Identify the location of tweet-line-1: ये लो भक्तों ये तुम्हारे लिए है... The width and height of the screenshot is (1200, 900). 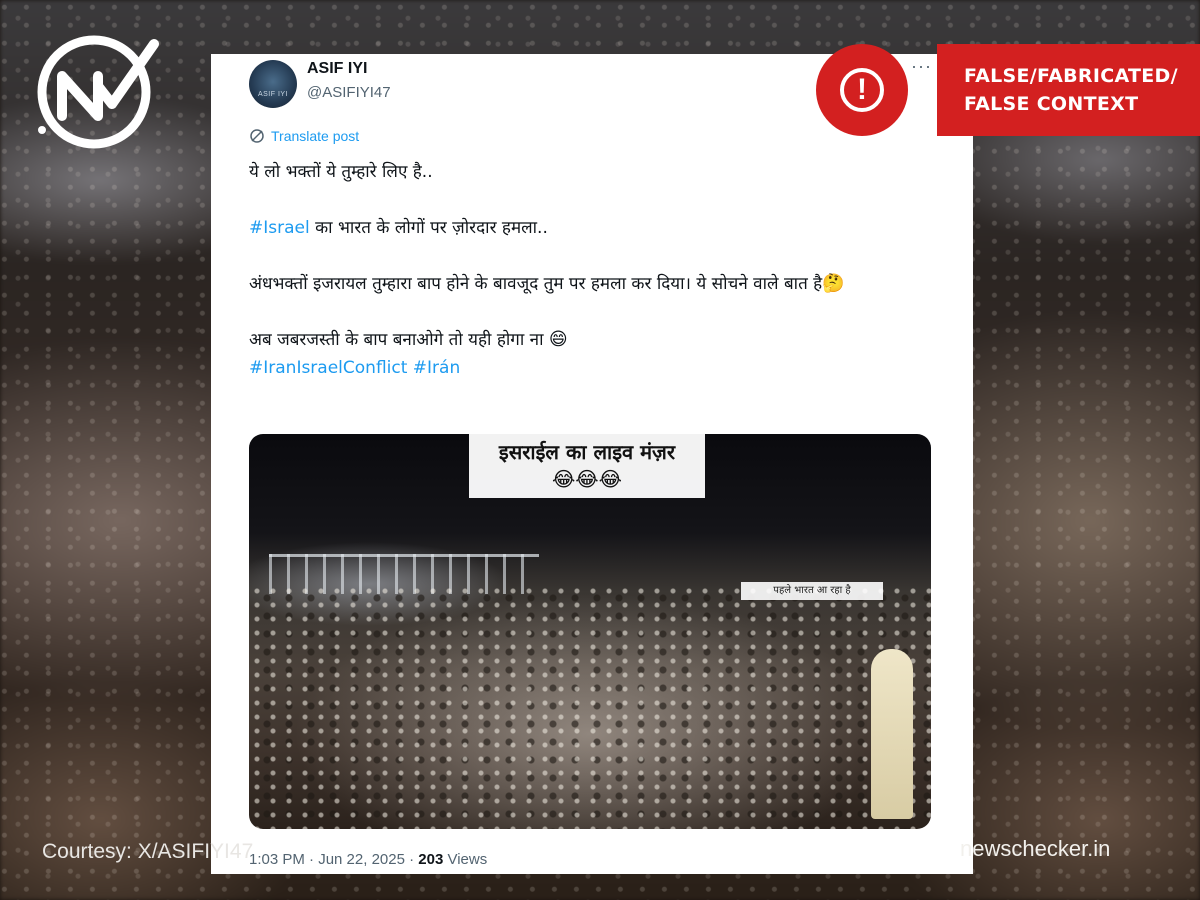
(341, 172).